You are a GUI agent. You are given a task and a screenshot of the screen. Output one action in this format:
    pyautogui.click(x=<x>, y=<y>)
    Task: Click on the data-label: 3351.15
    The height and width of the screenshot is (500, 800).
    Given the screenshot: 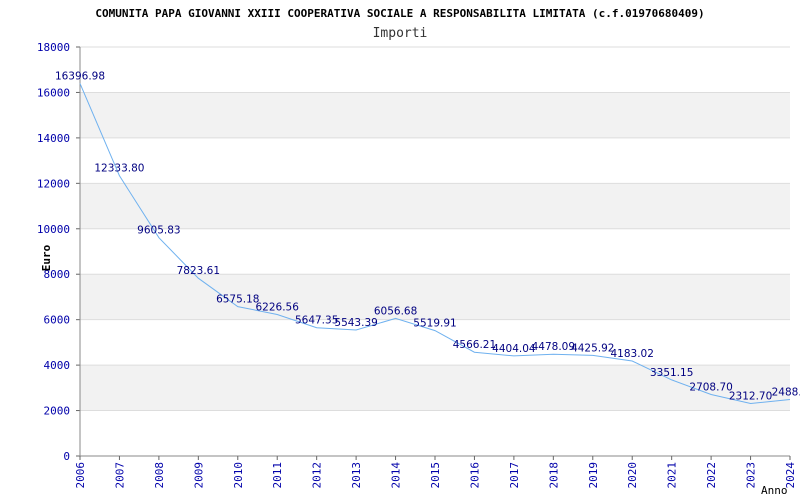 What is the action you would take?
    pyautogui.click(x=671, y=373)
    